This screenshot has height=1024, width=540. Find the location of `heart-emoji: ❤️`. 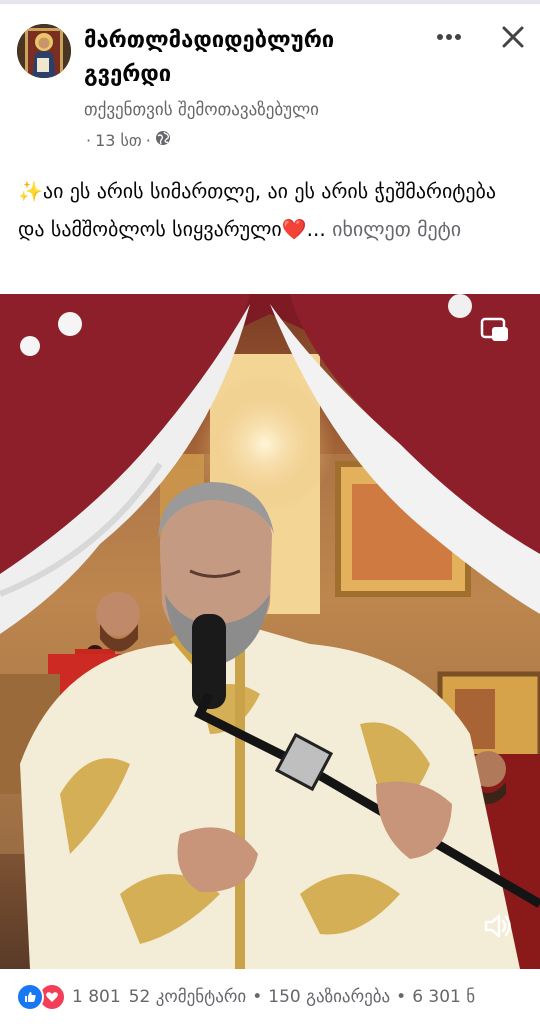

heart-emoji: ❤️ is located at coordinates (294, 229).